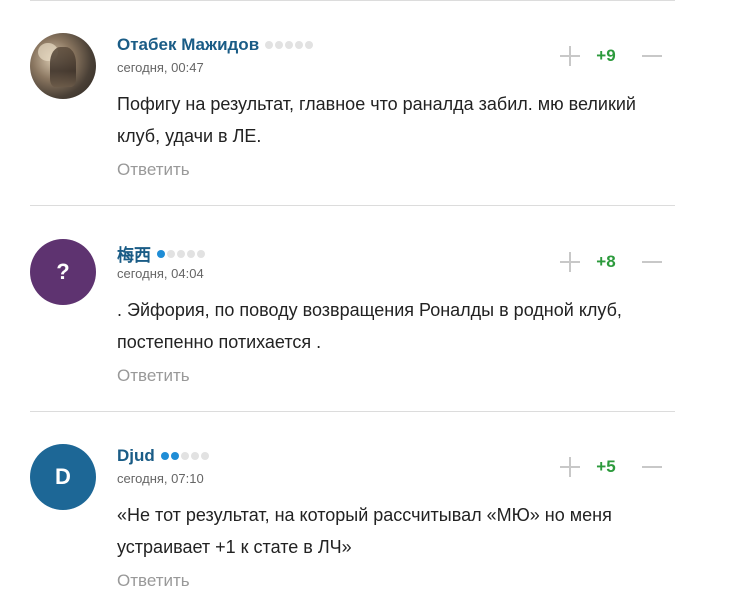  I want to click on avatar-letter: D, so click(63, 476).